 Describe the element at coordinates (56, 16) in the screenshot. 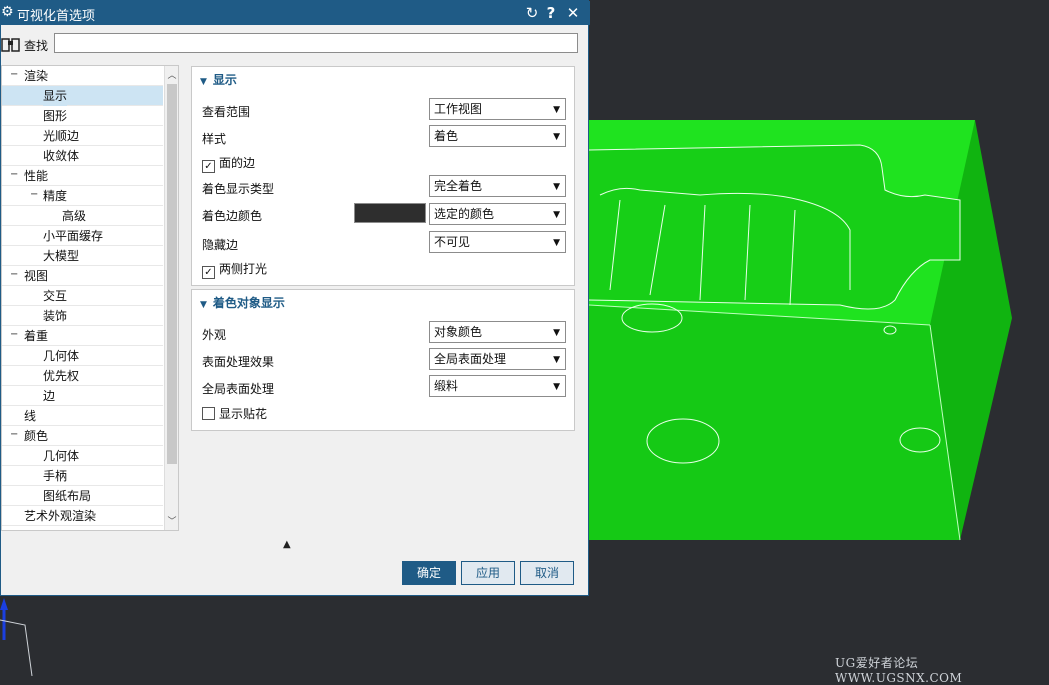

I see `dialog-title: 可视化首选项` at that location.